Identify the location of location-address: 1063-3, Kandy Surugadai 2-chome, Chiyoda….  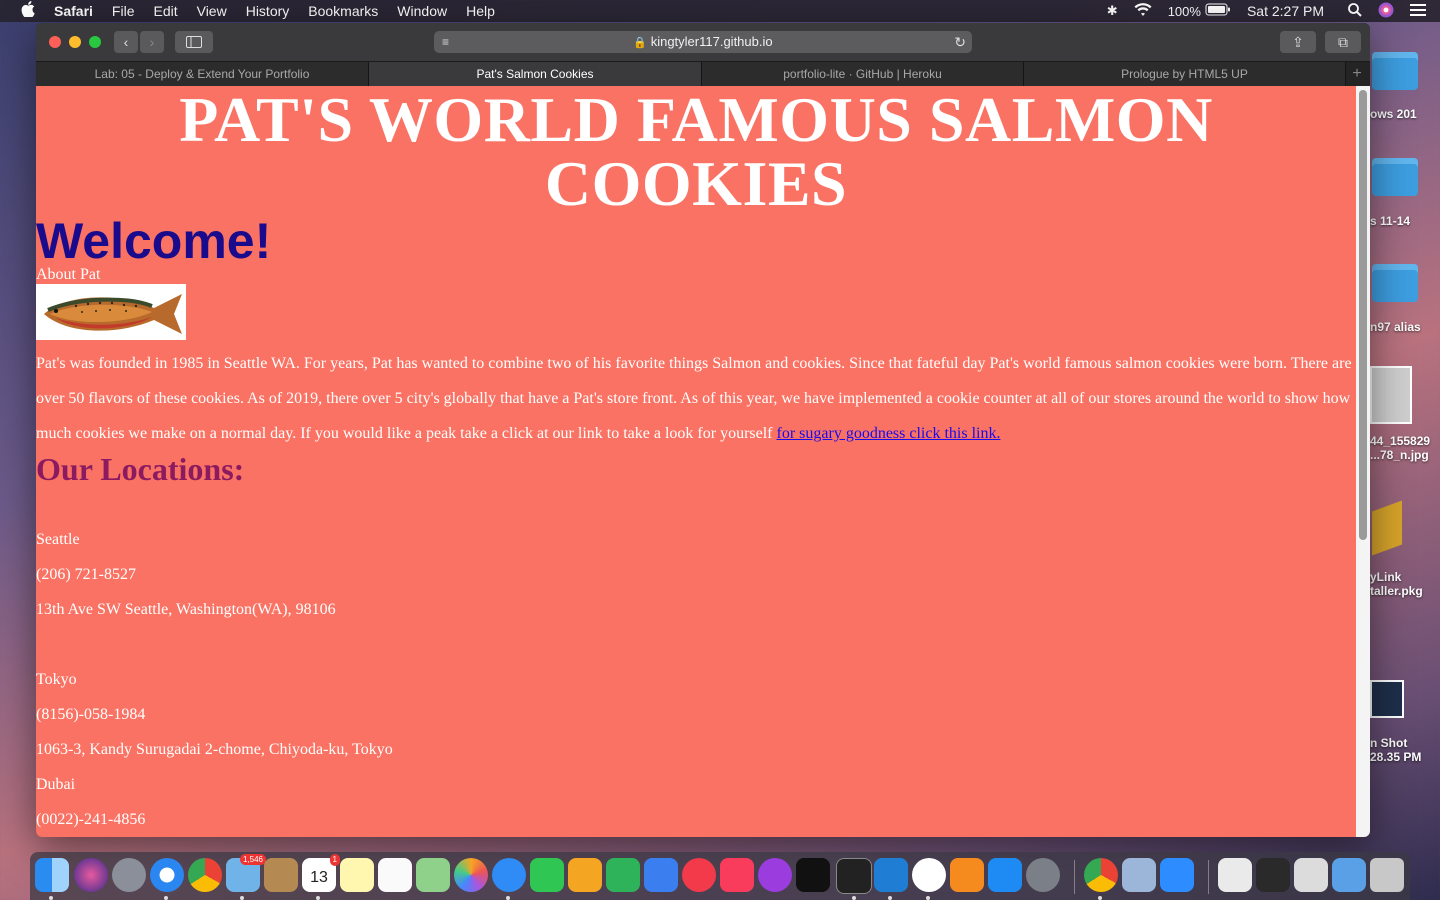
(214, 749).